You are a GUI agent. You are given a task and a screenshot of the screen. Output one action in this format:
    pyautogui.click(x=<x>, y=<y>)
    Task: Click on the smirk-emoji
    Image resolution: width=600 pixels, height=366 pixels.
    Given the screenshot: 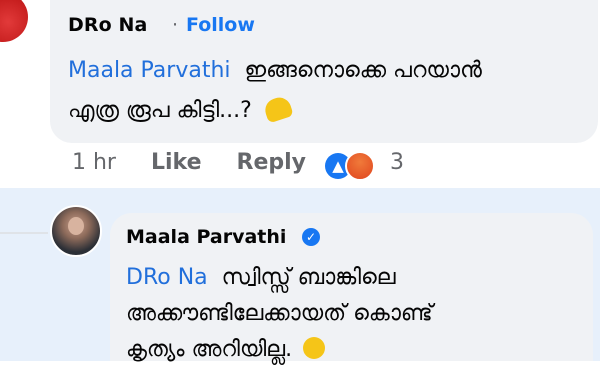 What is the action you would take?
    pyautogui.click(x=314, y=348)
    